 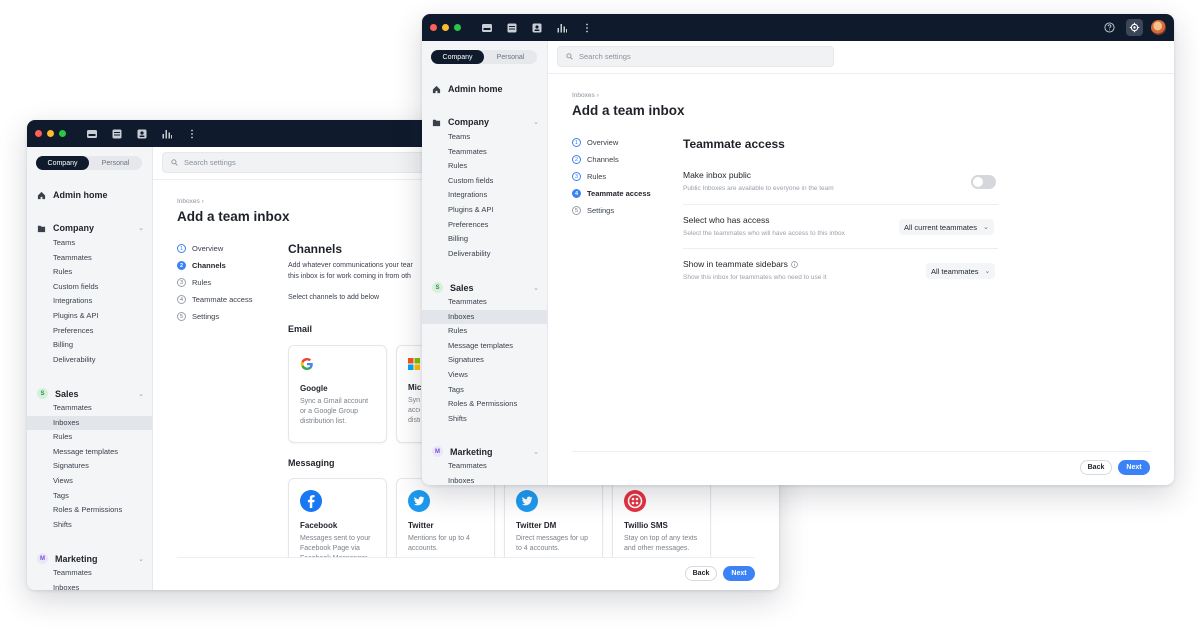 I want to click on card-title: Facebook, so click(x=319, y=525).